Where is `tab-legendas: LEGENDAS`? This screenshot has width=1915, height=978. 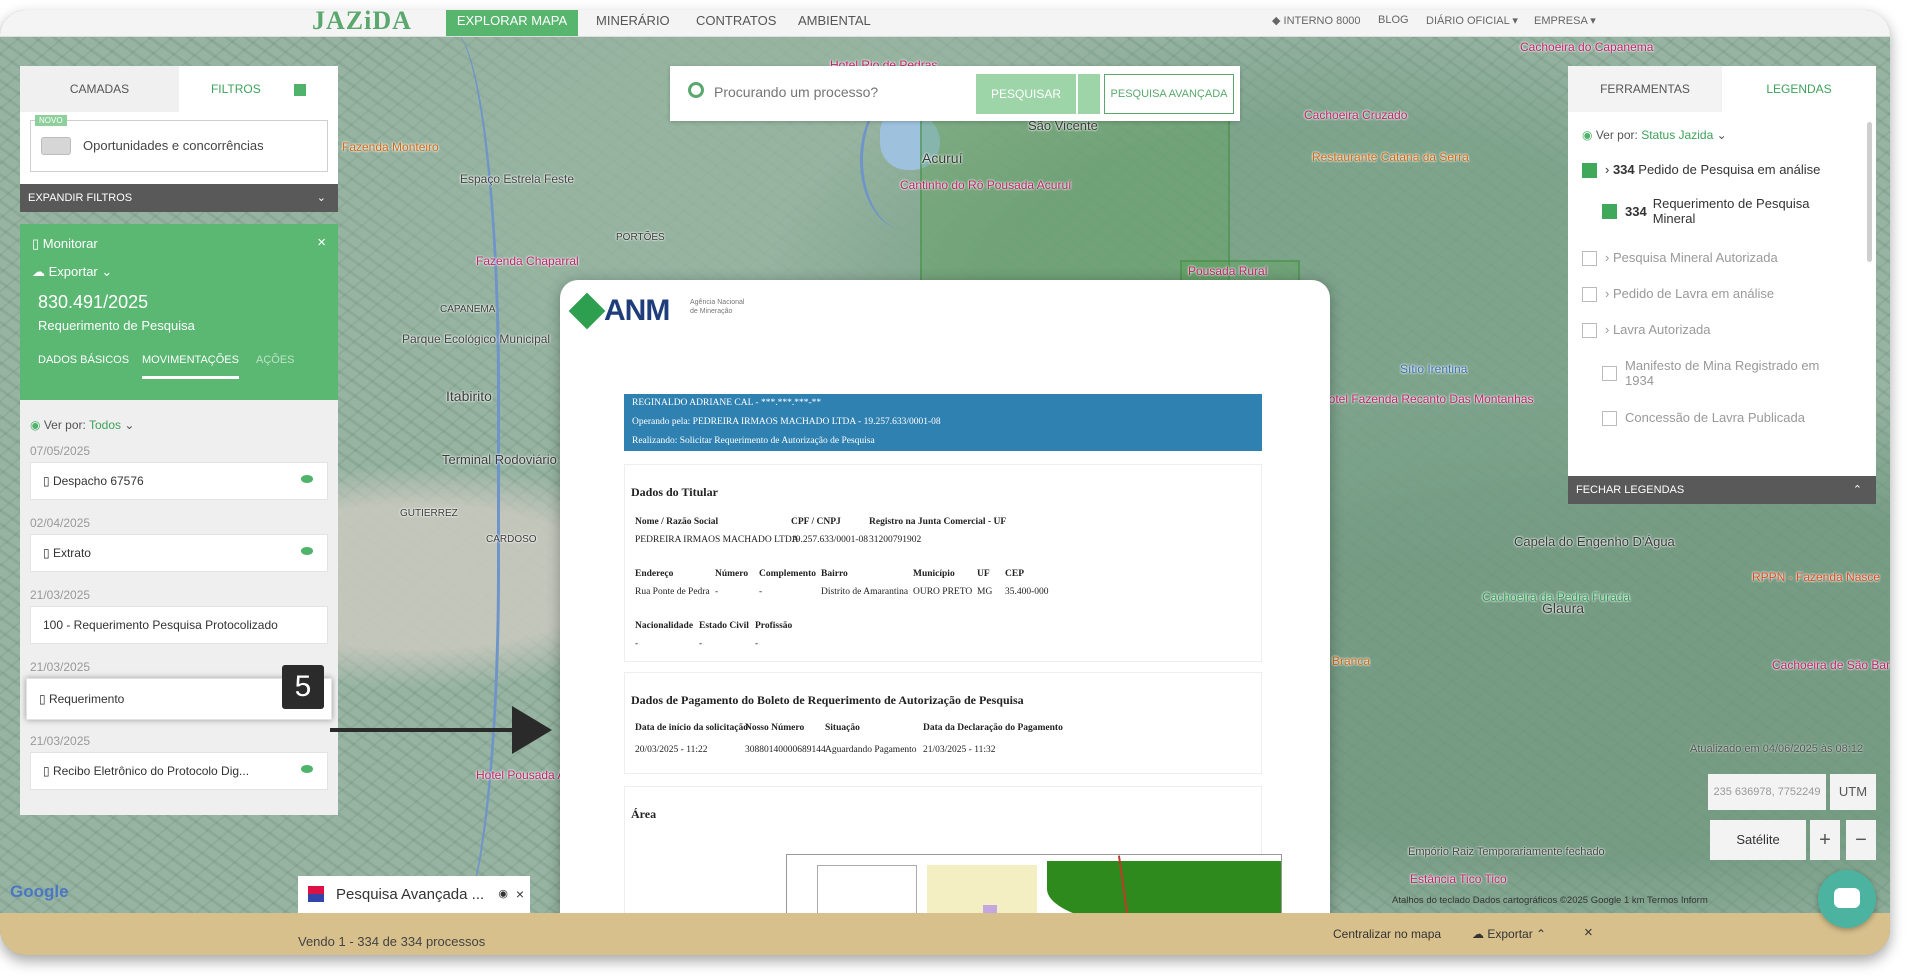
tab-legendas: LEGENDAS is located at coordinates (1799, 89).